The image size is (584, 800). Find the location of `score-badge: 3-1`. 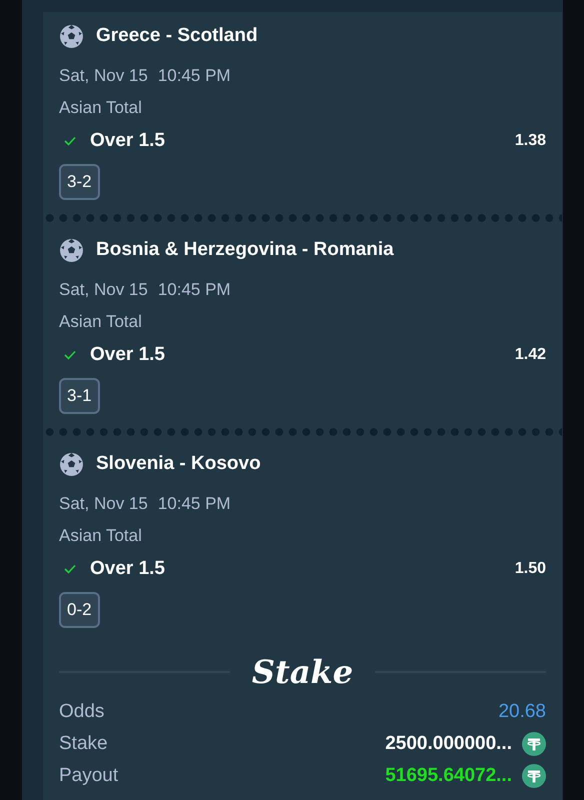

score-badge: 3-1 is located at coordinates (79, 396).